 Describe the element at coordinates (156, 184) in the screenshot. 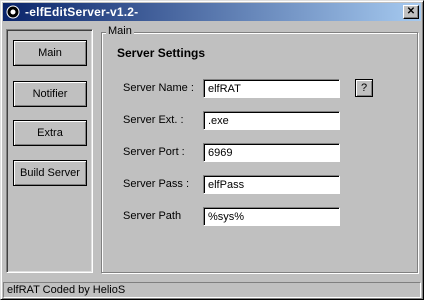

I see `server-pass-label: Server Pass :` at that location.